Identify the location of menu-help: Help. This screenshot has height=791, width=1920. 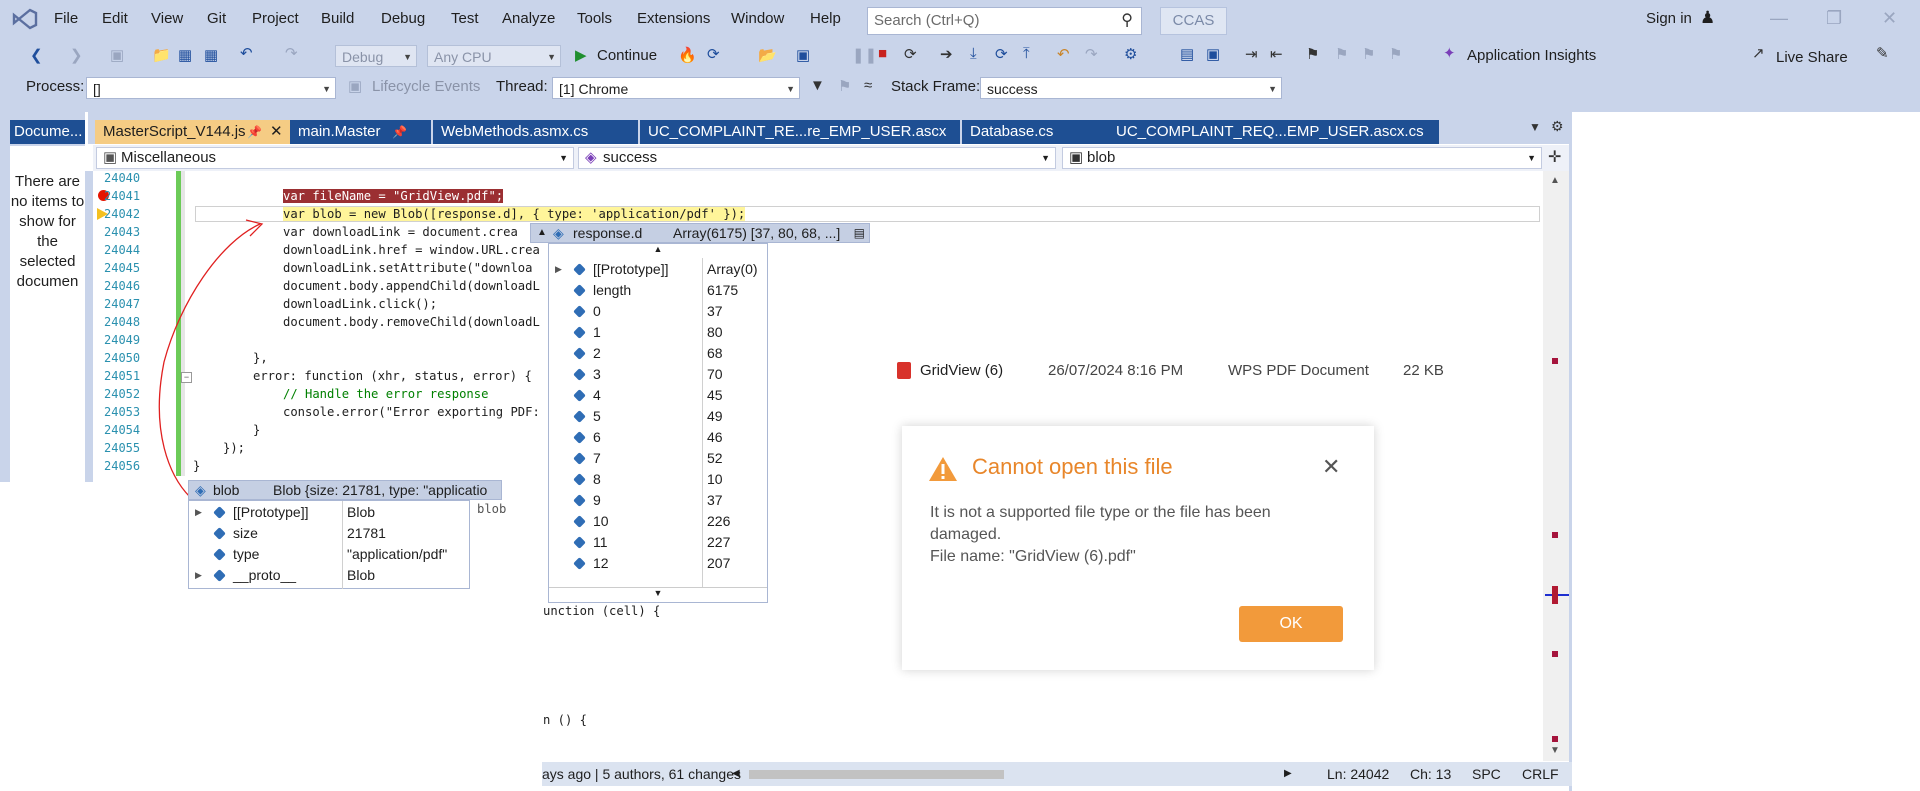
(825, 18).